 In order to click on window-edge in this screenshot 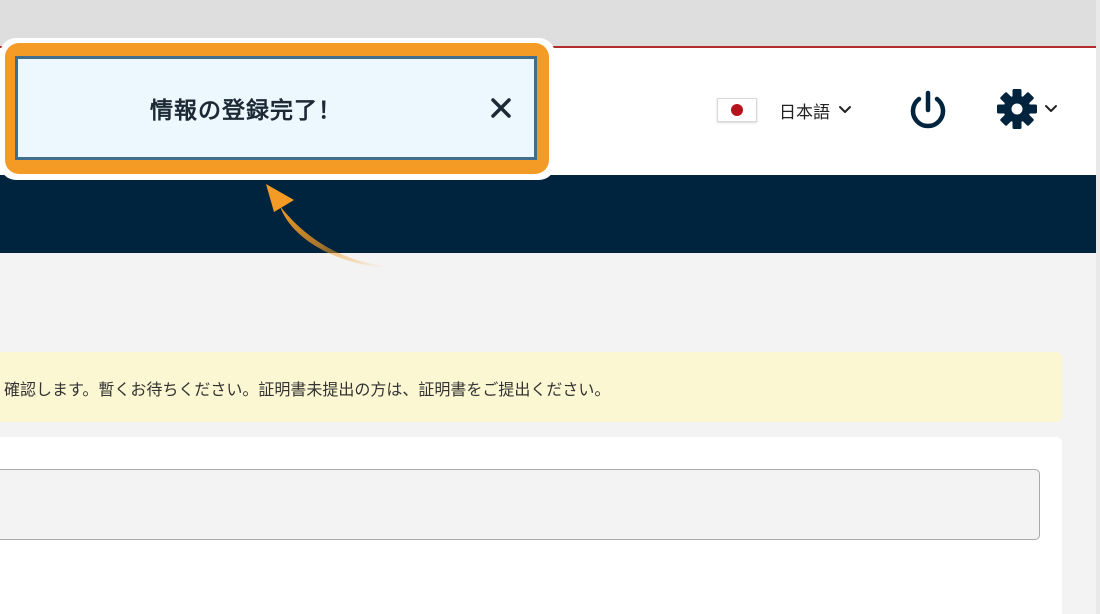, I will do `click(1098, 307)`.